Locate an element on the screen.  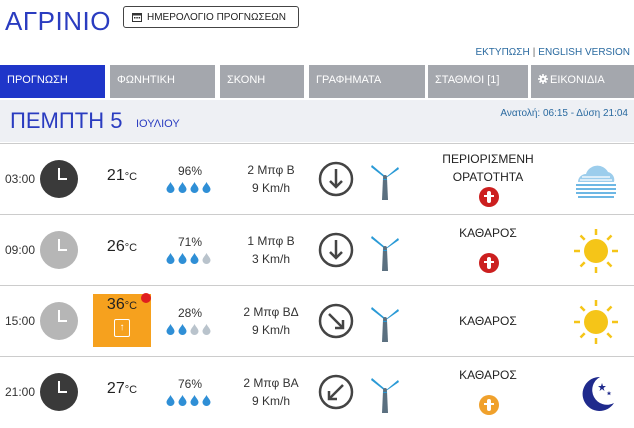
forecast-calendar-button: ΗΜΕΡΟΛΟΓΙΟ ΠΡΟΓΝΩΣΕΩΝ is located at coordinates (211, 17).